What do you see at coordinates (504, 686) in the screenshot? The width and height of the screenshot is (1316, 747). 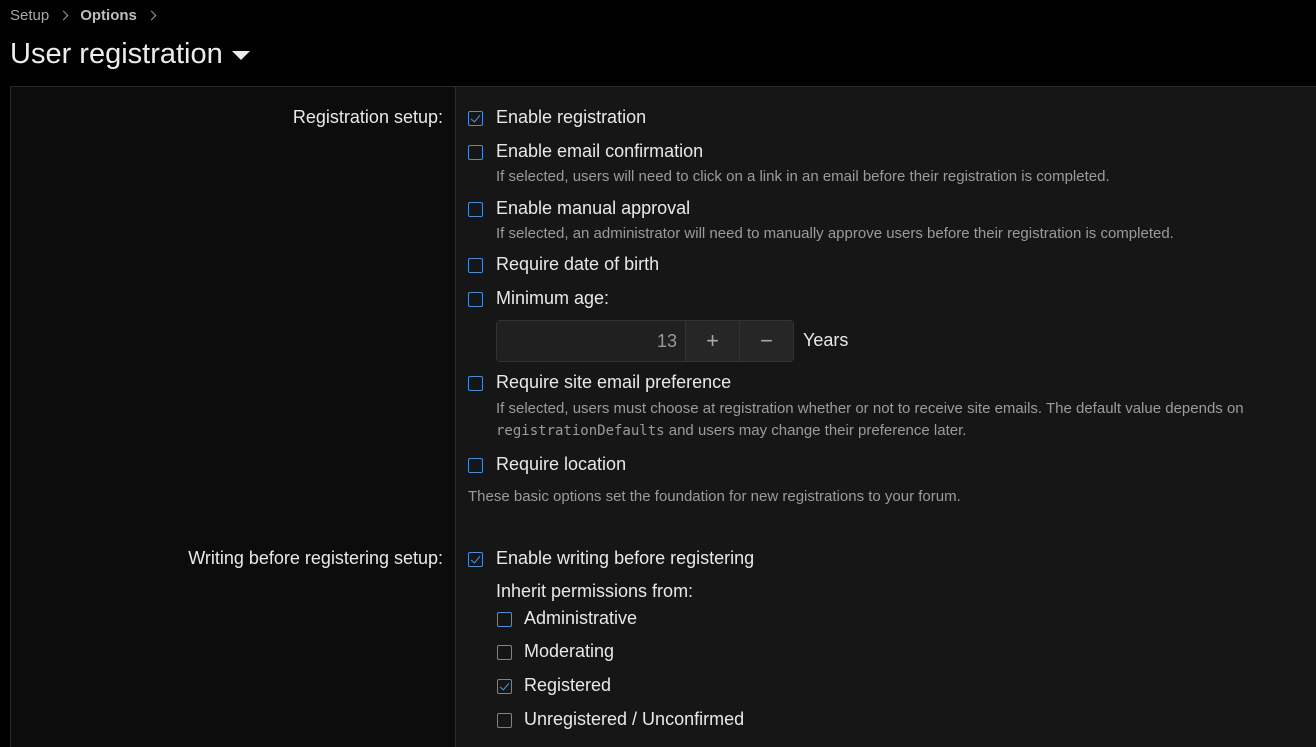 I see `group-registered-checkbox` at bounding box center [504, 686].